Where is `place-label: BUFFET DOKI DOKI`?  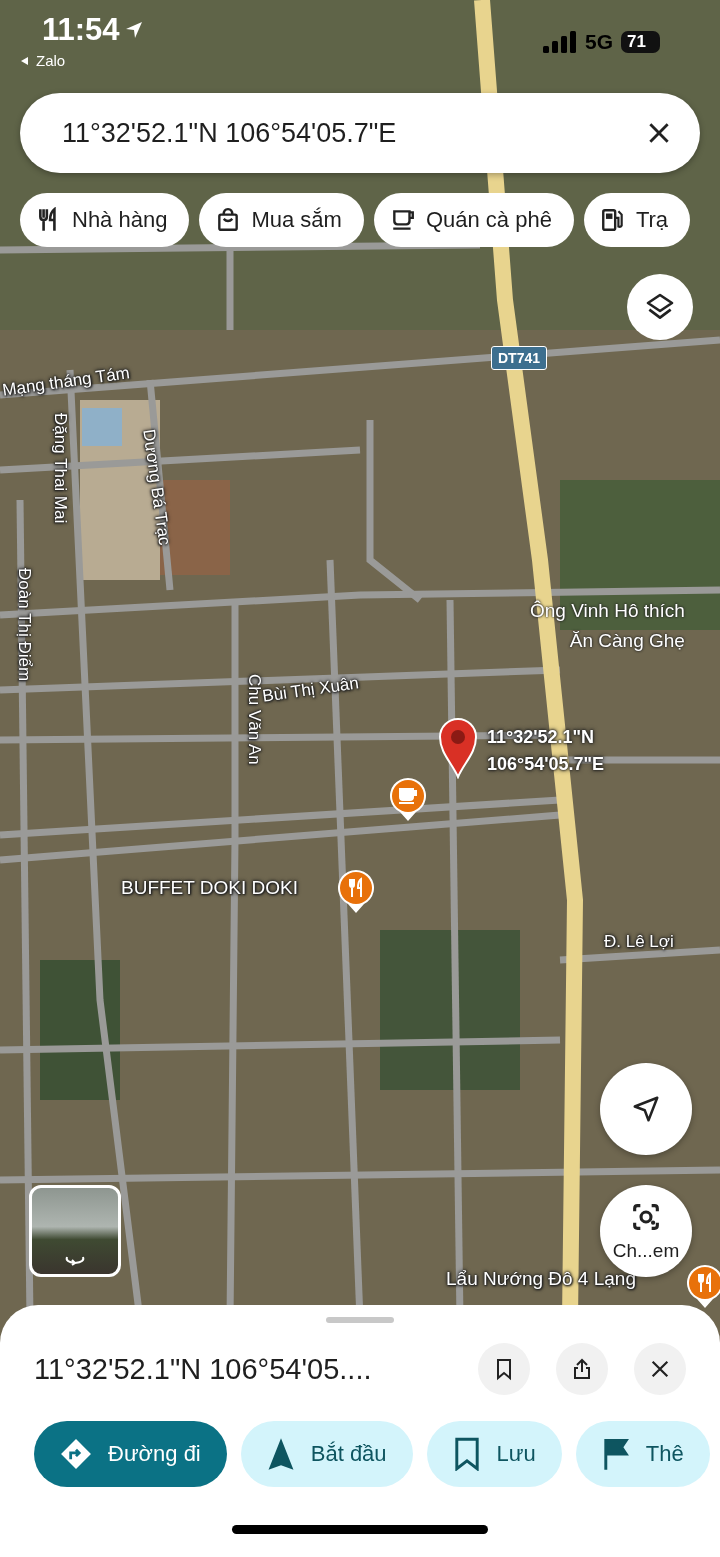 place-label: BUFFET DOKI DOKI is located at coordinates (209, 888).